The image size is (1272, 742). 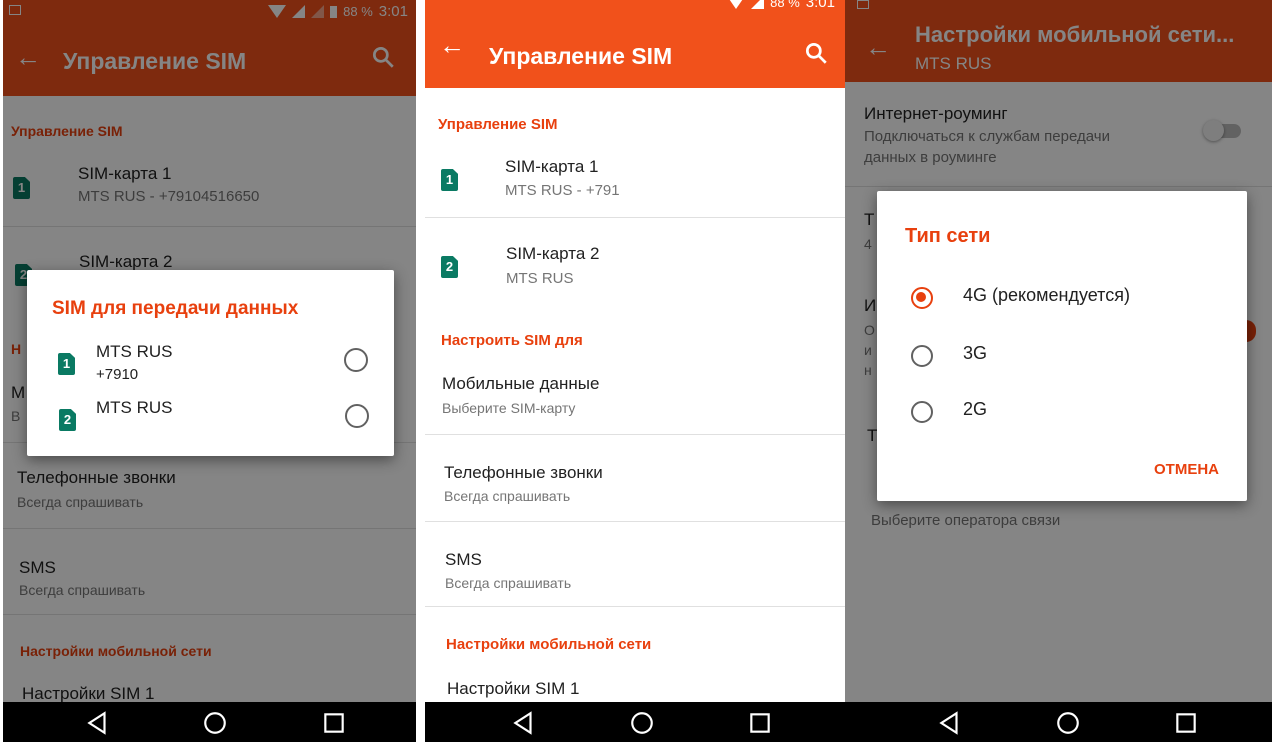 I want to click on sms-title: SMS, so click(x=37, y=567).